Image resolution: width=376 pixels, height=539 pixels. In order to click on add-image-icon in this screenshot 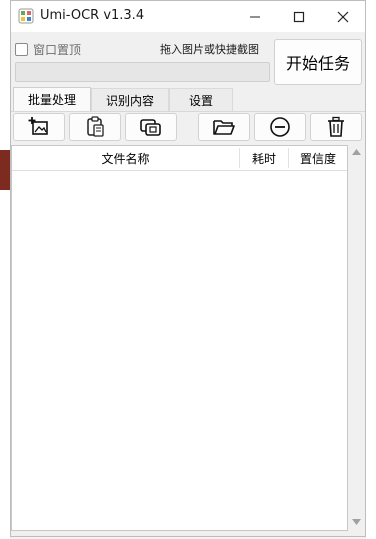, I will do `click(38, 126)`.